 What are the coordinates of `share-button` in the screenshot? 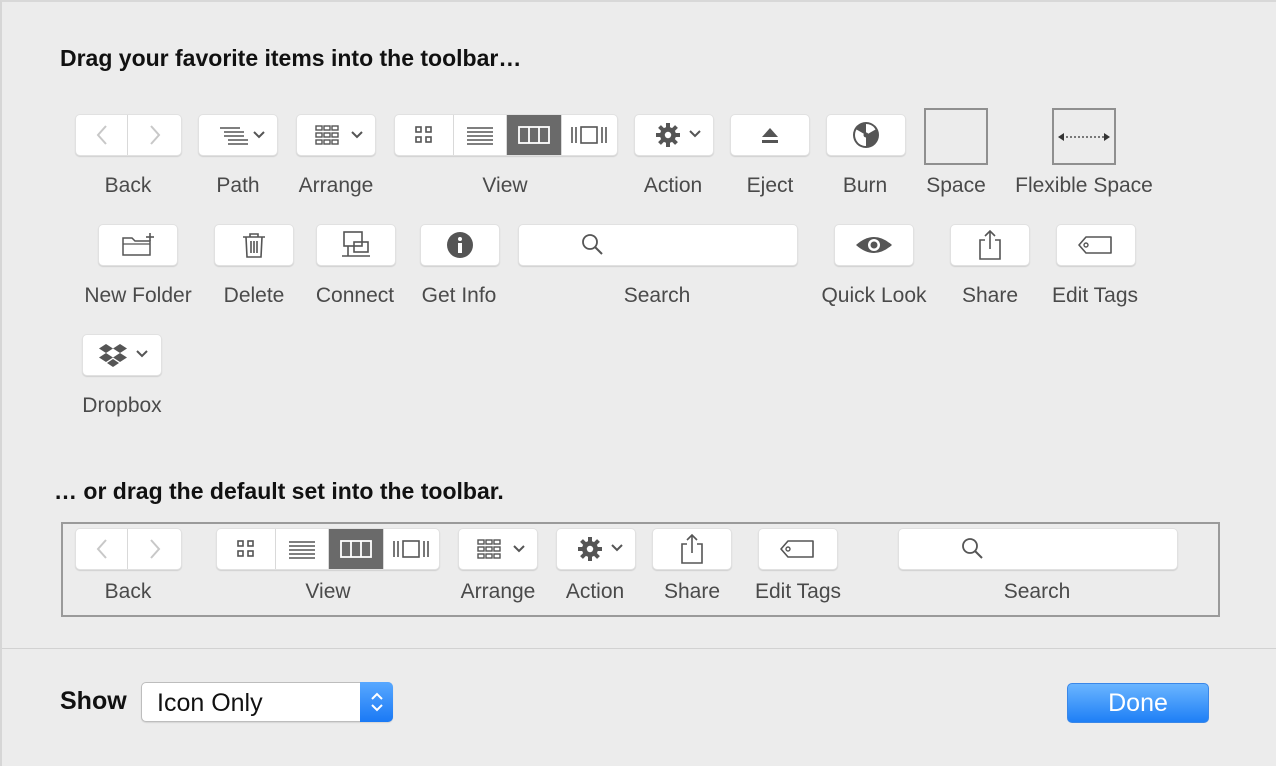 It's located at (990, 245).